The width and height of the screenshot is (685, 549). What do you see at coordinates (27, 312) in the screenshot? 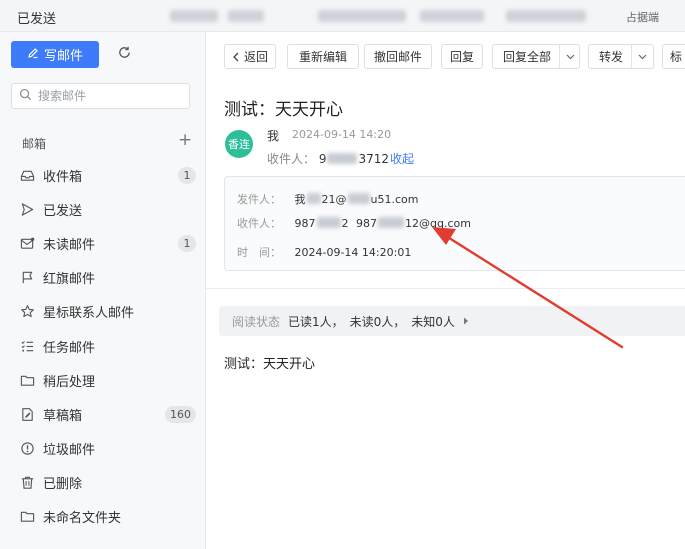
I see `star-icon` at bounding box center [27, 312].